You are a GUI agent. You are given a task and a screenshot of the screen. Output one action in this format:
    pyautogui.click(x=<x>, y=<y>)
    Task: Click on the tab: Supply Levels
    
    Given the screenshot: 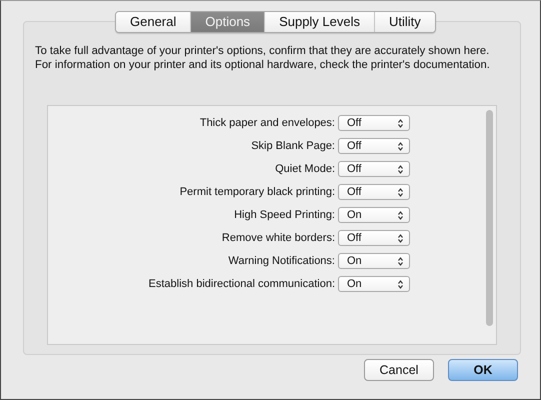 What is the action you would take?
    pyautogui.click(x=320, y=22)
    